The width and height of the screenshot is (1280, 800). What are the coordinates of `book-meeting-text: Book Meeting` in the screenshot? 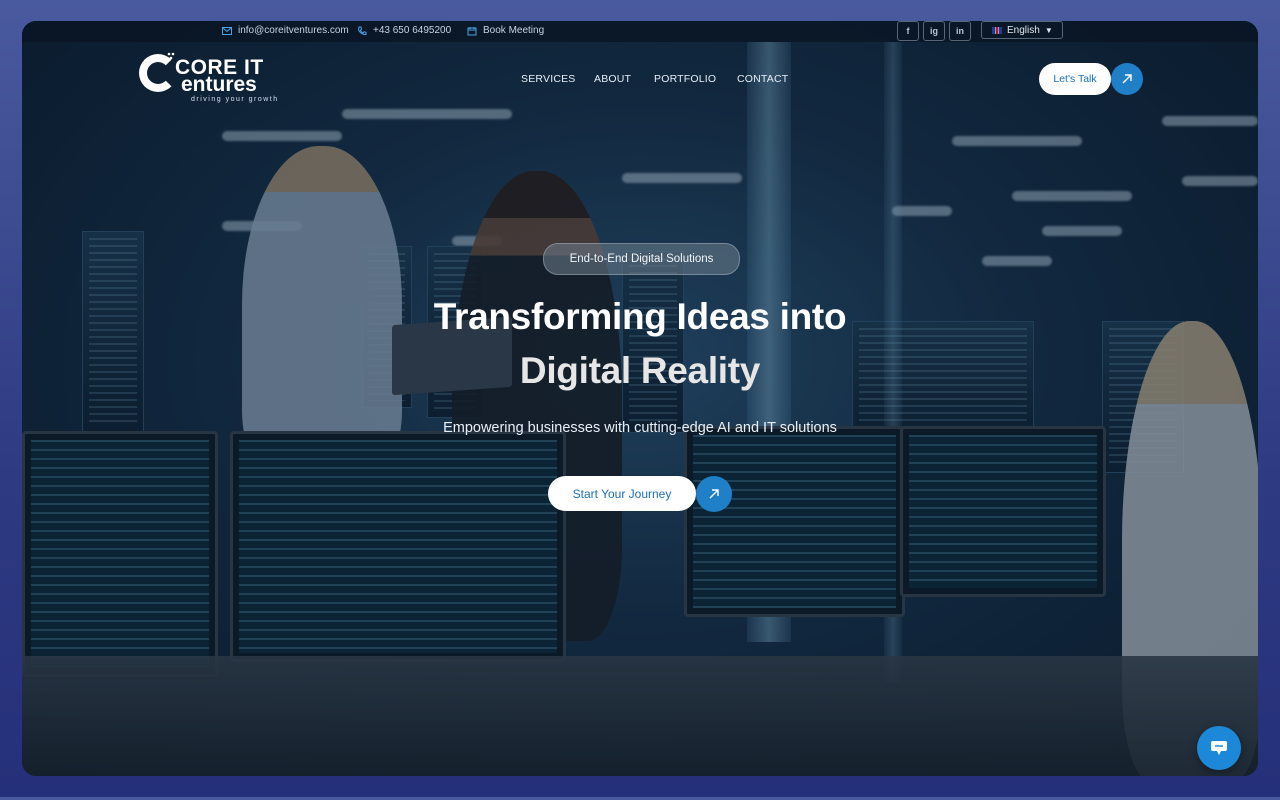 It's located at (514, 30).